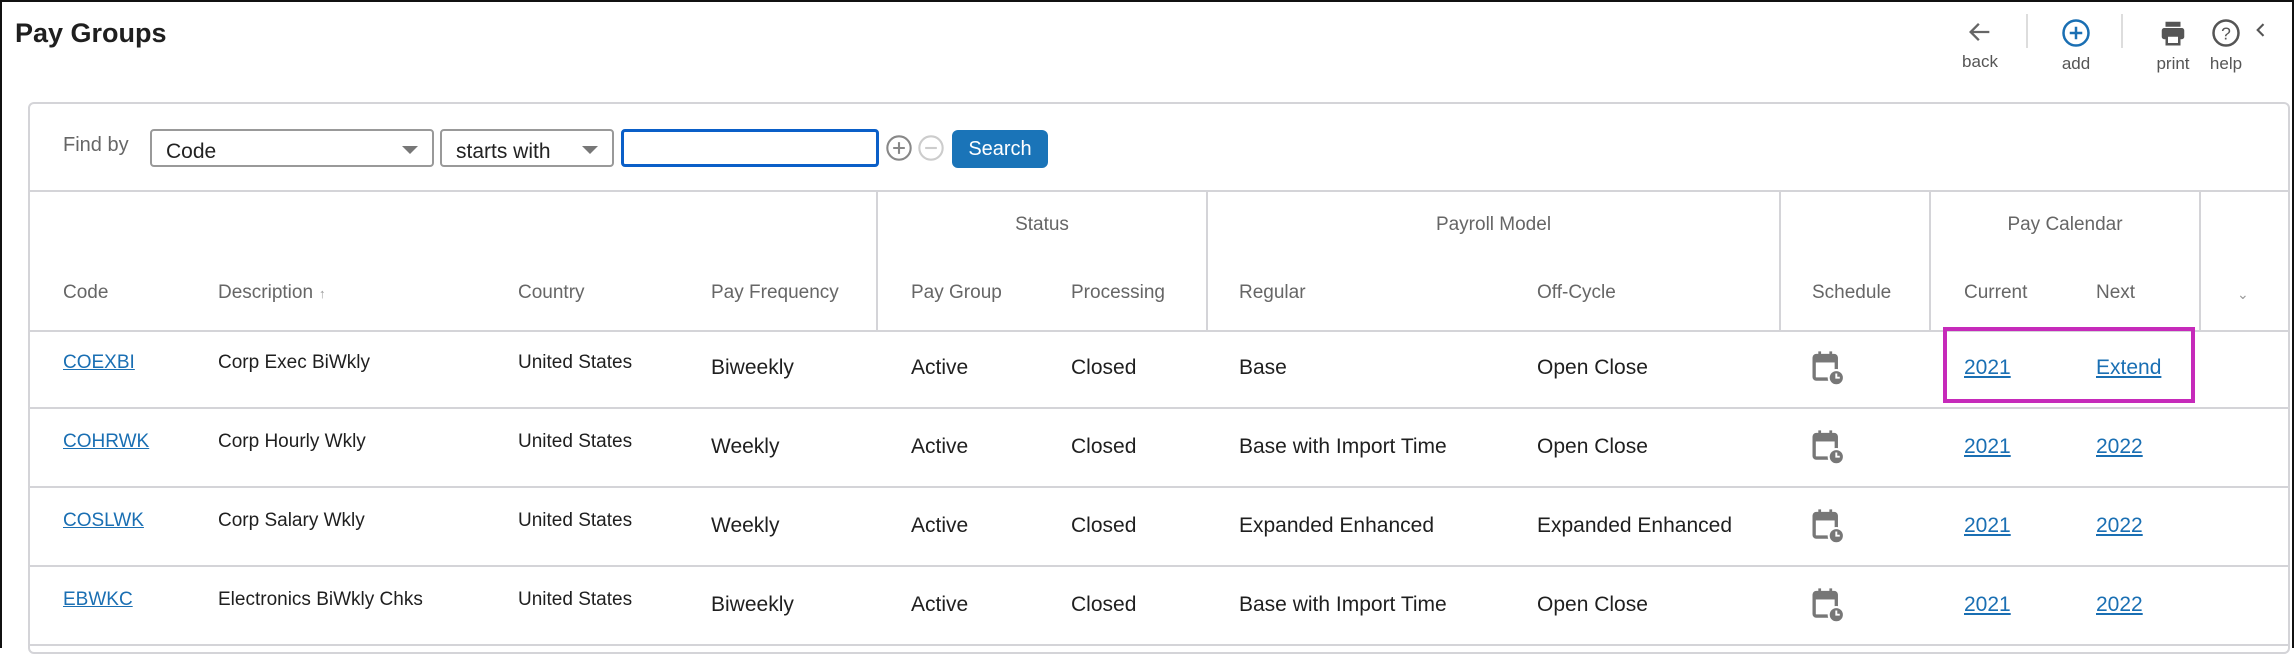 This screenshot has width=2294, height=654. I want to click on remove-criteria-icon, so click(931, 148).